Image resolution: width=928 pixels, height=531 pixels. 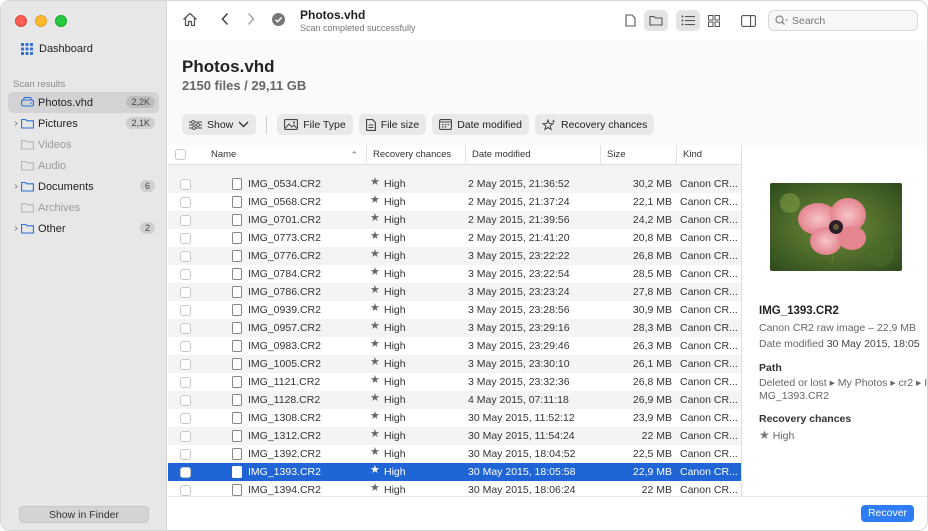 I want to click on column-header-size: Size, so click(x=638, y=155).